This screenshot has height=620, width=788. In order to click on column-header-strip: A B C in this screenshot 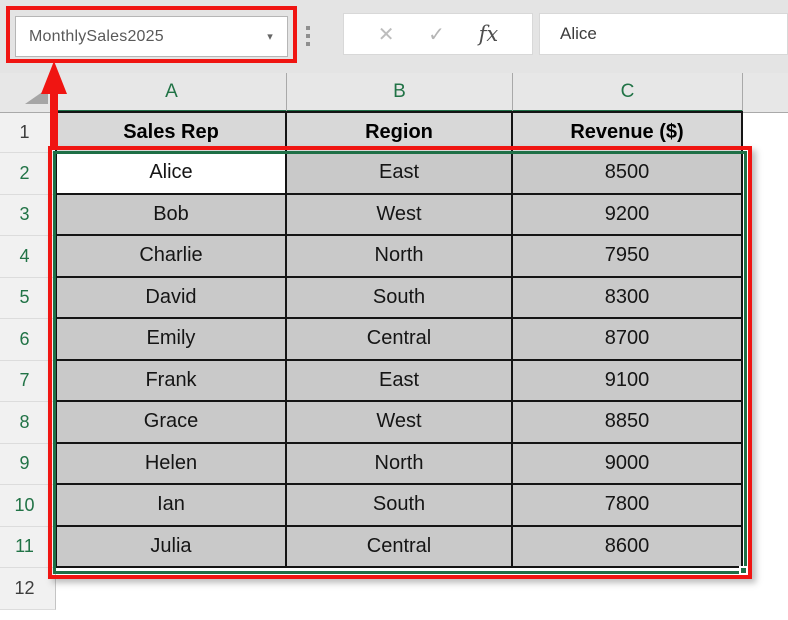, I will do `click(394, 93)`.